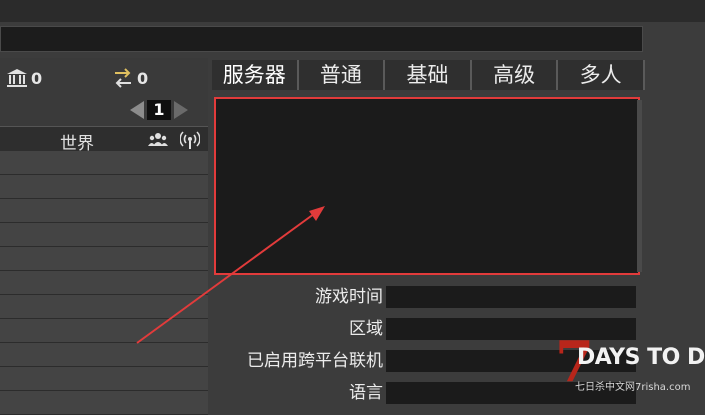 This screenshot has width=705, height=415. What do you see at coordinates (633, 387) in the screenshot?
I see `logo-subtitle: 七日杀中文网7risha.com` at bounding box center [633, 387].